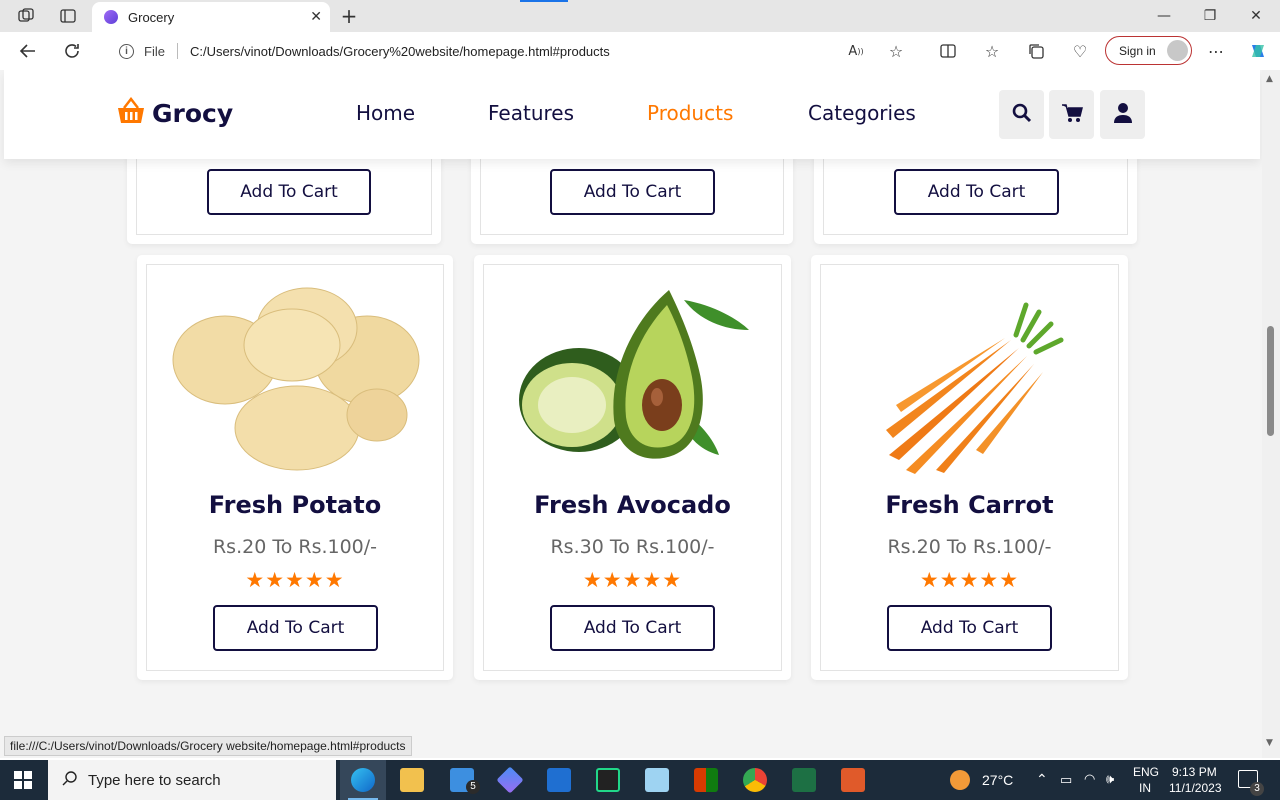 The image size is (1280, 800). I want to click on account-button, so click(1122, 114).